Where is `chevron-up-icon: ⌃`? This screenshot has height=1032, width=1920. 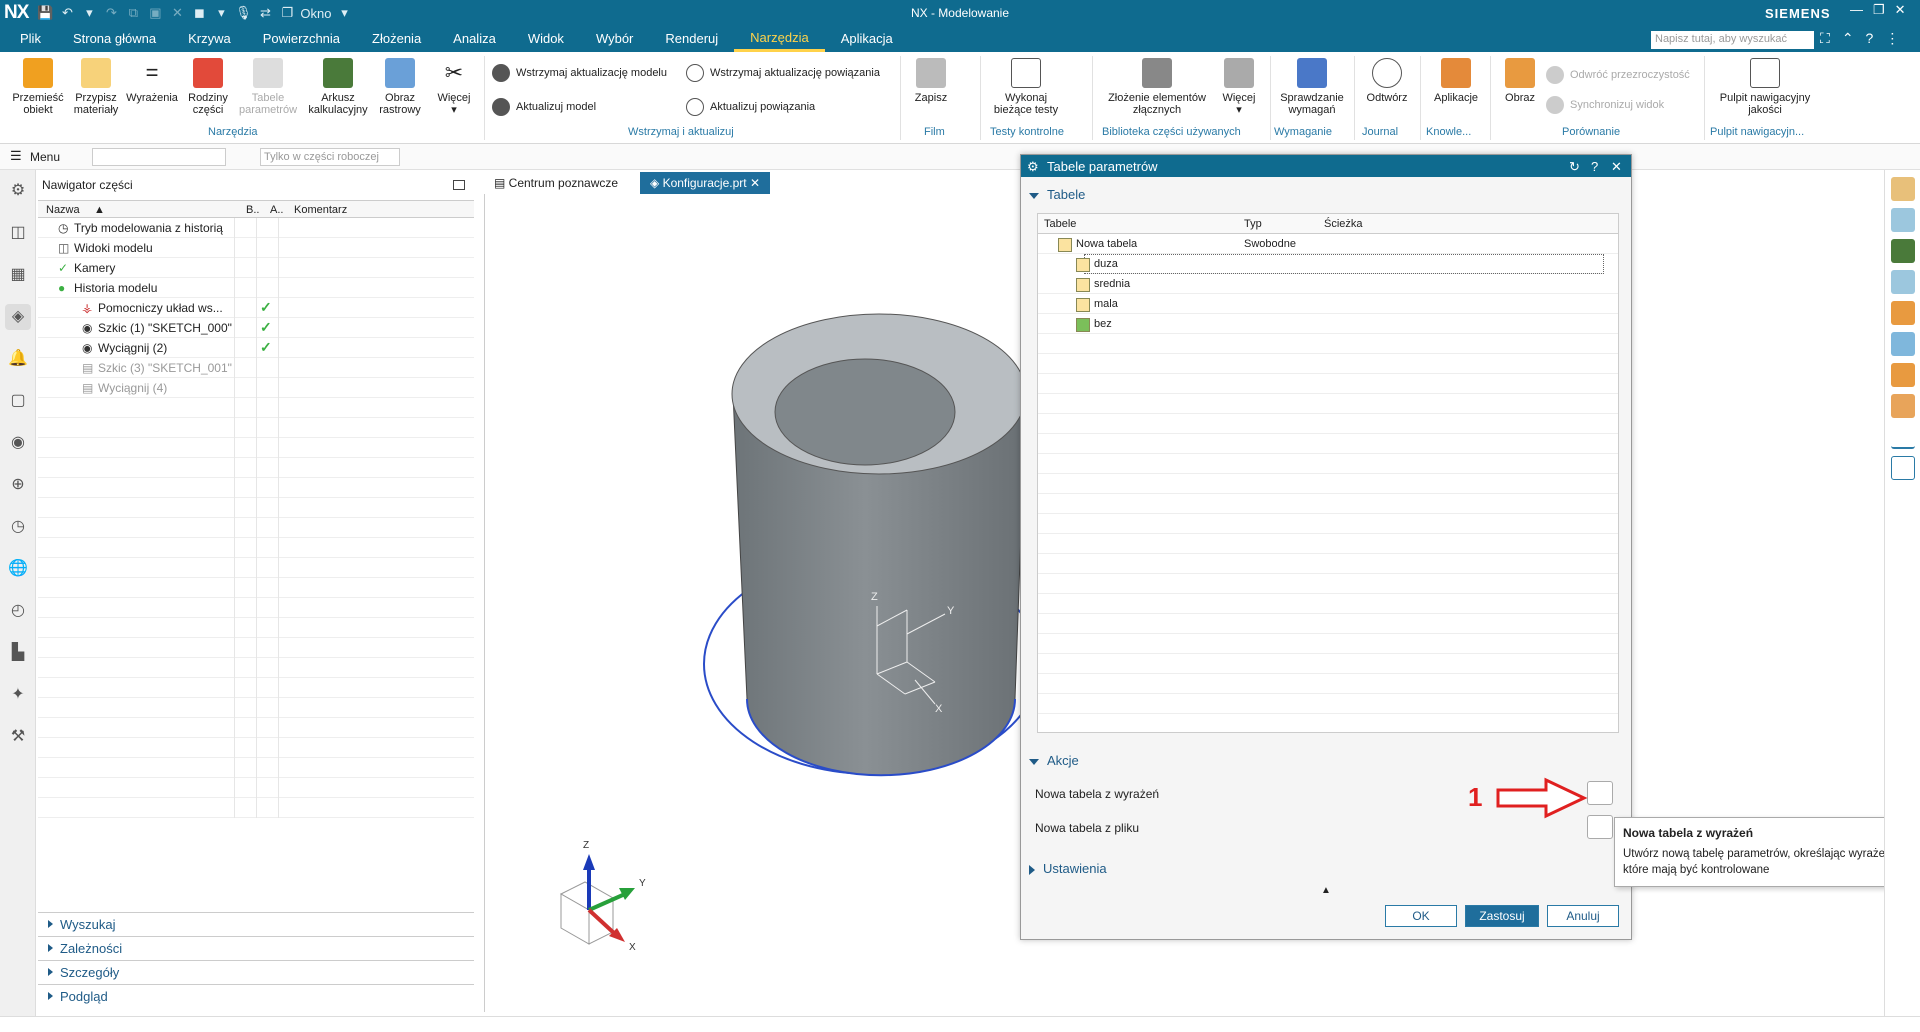
chevron-up-icon: ⌃ is located at coordinates (1848, 38).